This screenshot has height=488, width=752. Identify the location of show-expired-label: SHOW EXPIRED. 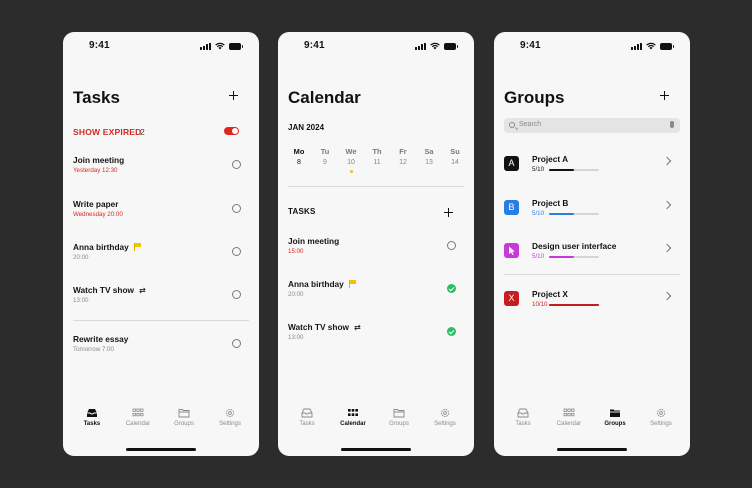
(107, 132).